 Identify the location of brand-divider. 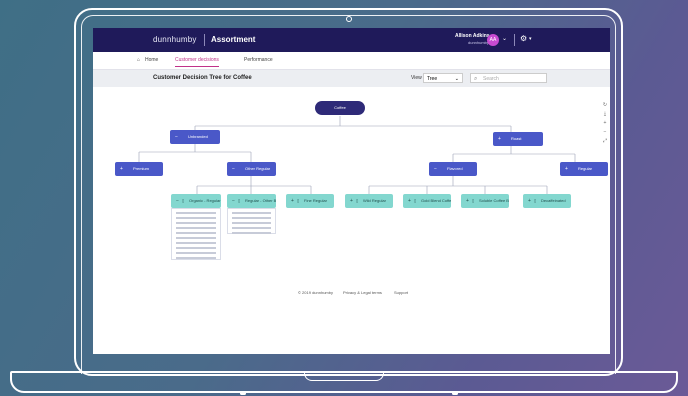
(204, 40).